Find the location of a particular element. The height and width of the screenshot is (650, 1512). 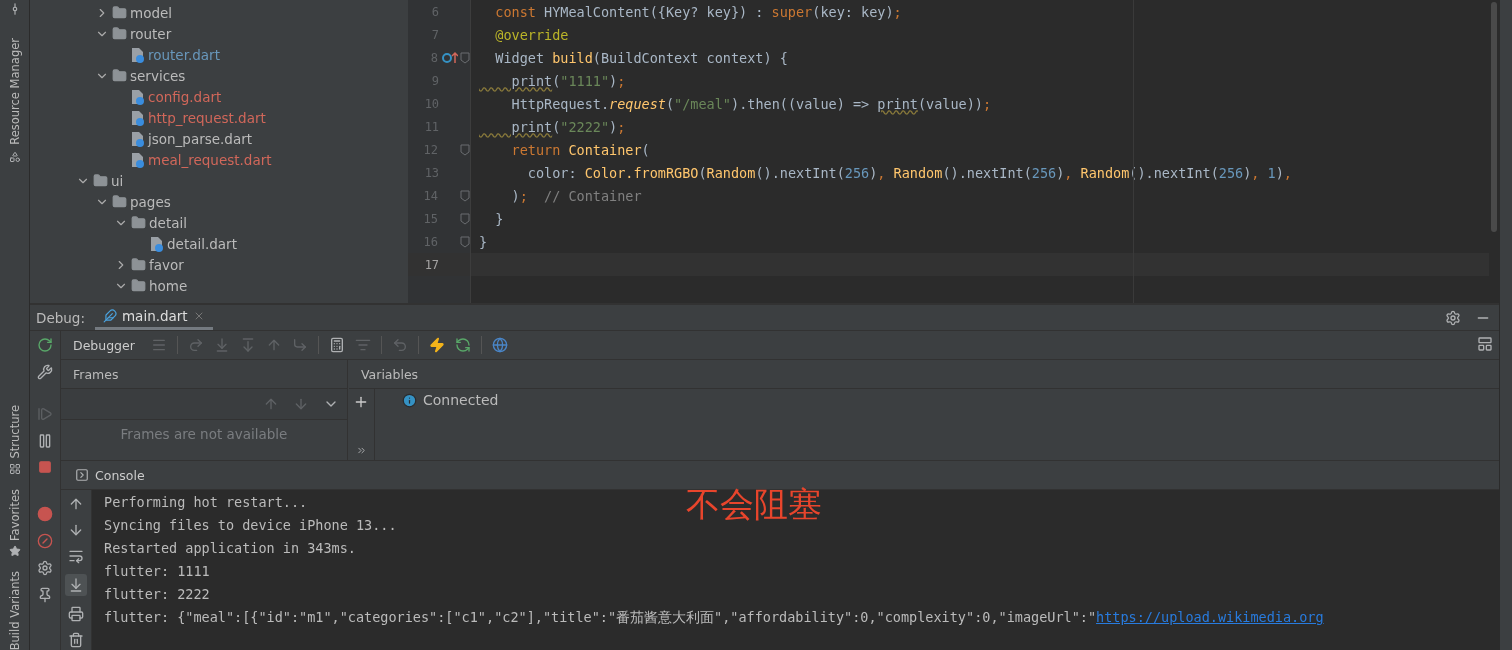

tree-item: json_parse.dart is located at coordinates (200, 138).